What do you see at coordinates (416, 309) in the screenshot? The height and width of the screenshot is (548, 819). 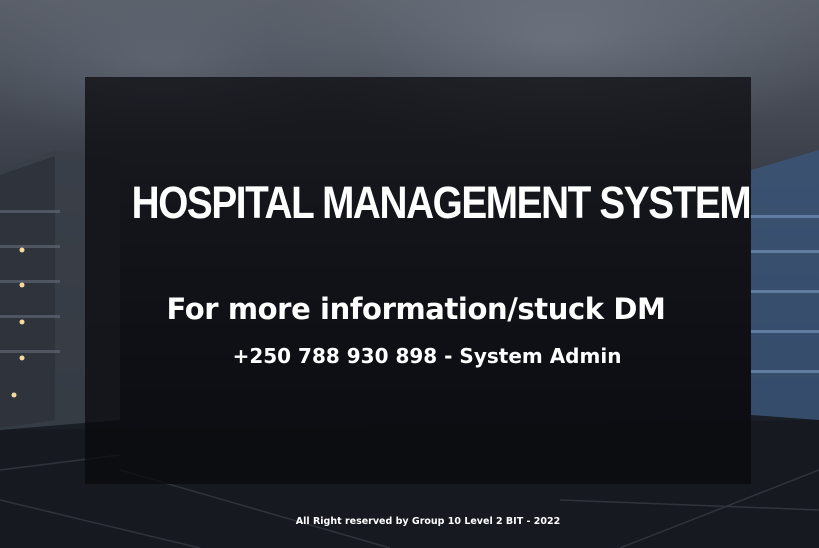 I see `info-message: For more information/stuck DM` at bounding box center [416, 309].